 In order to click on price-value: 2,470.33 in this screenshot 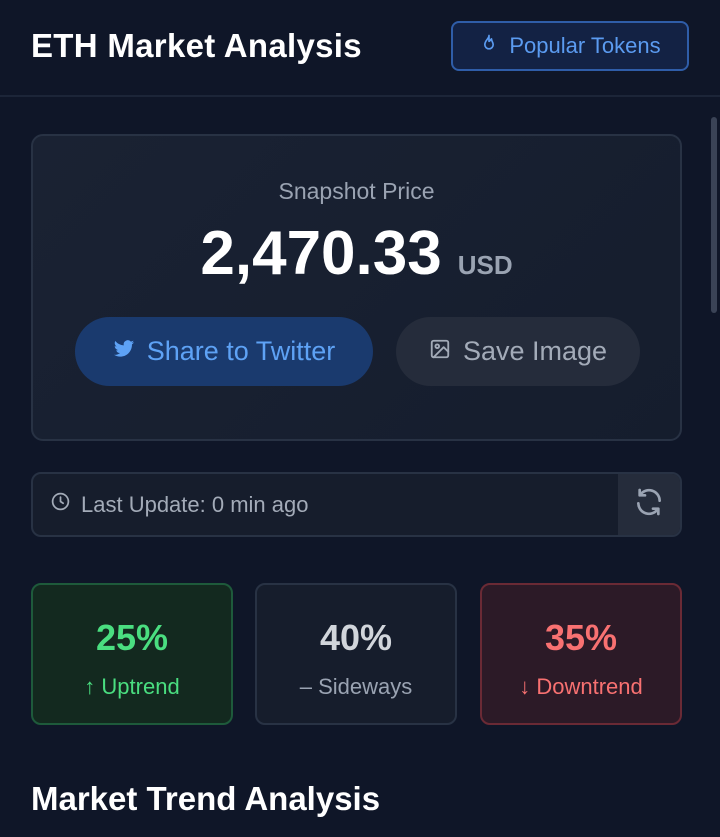, I will do `click(321, 253)`.